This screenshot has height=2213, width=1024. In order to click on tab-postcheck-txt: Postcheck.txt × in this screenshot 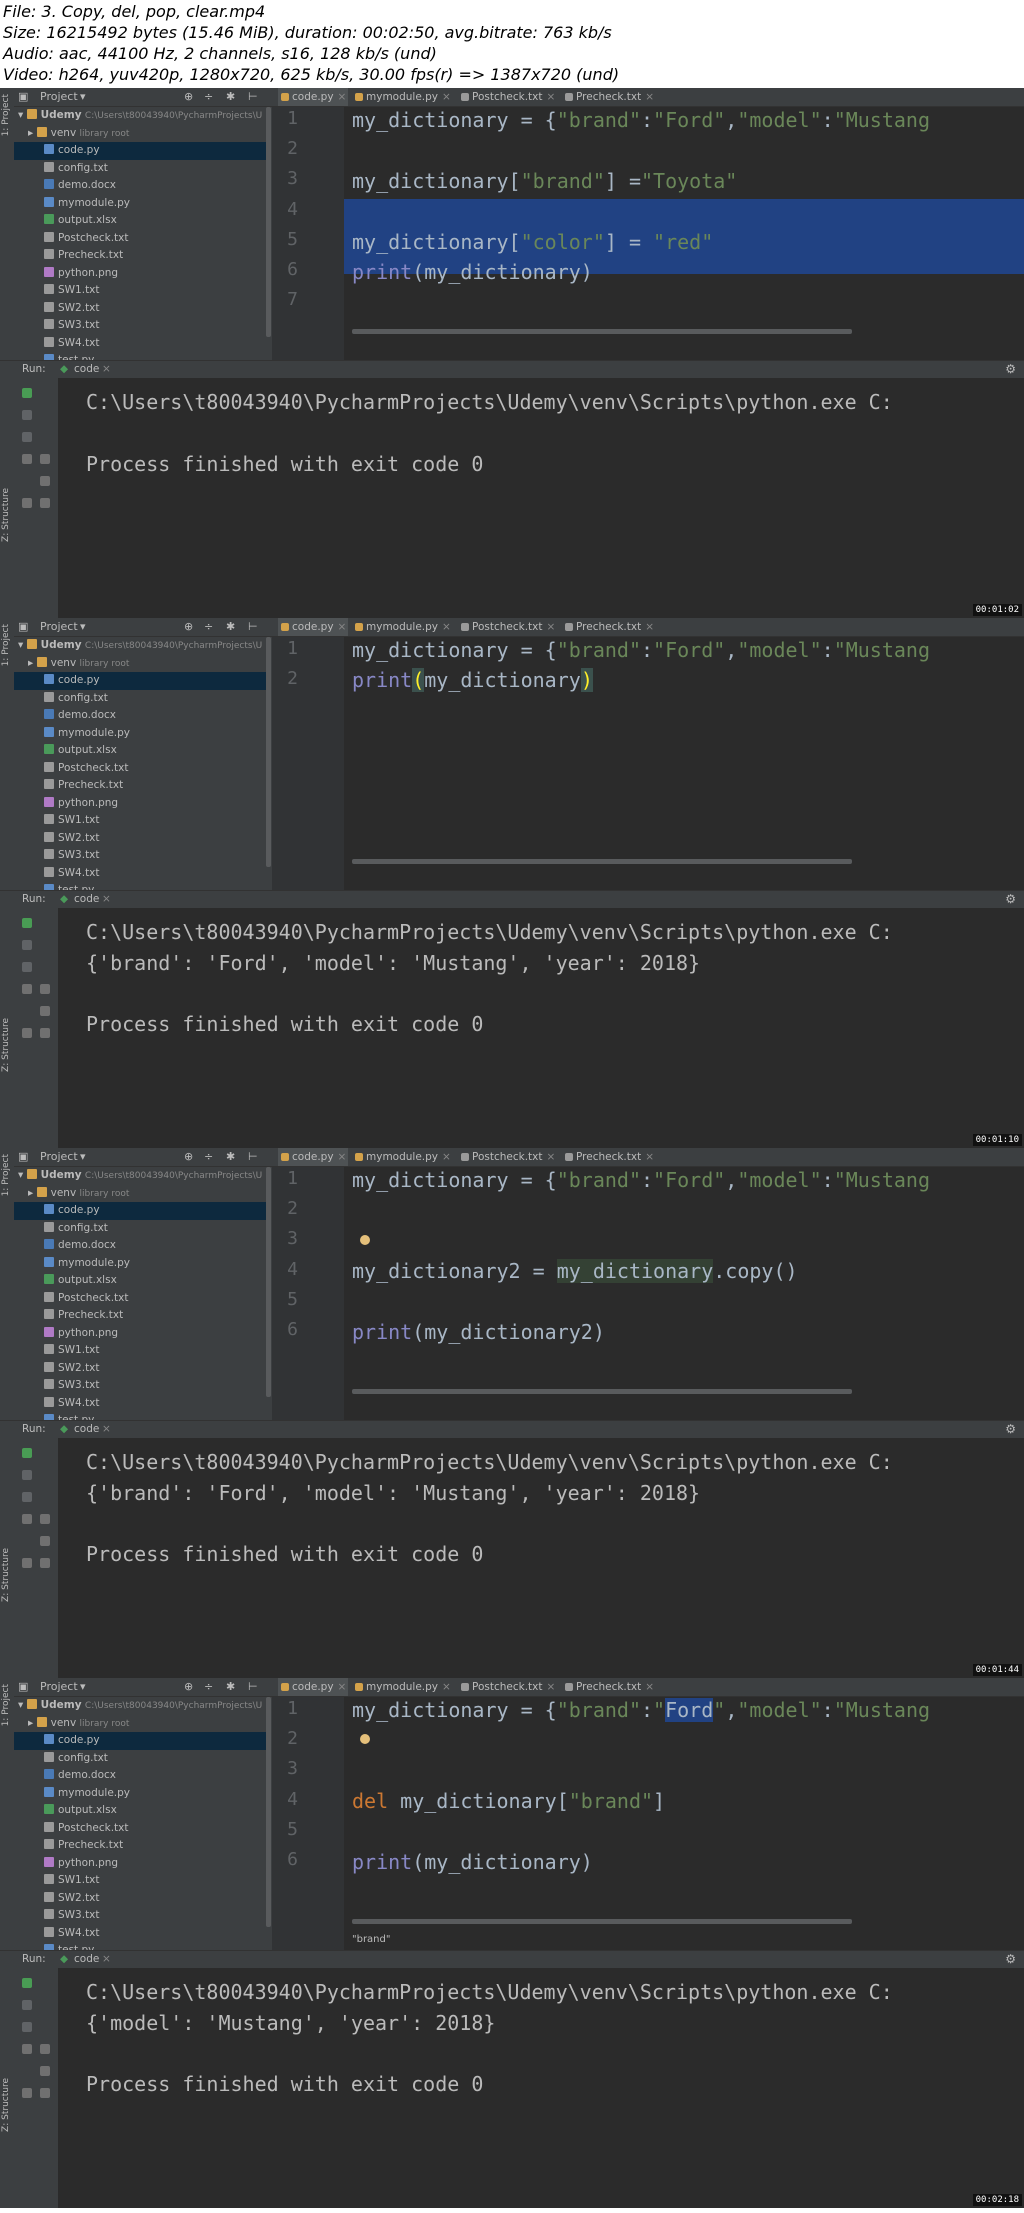, I will do `click(506, 627)`.